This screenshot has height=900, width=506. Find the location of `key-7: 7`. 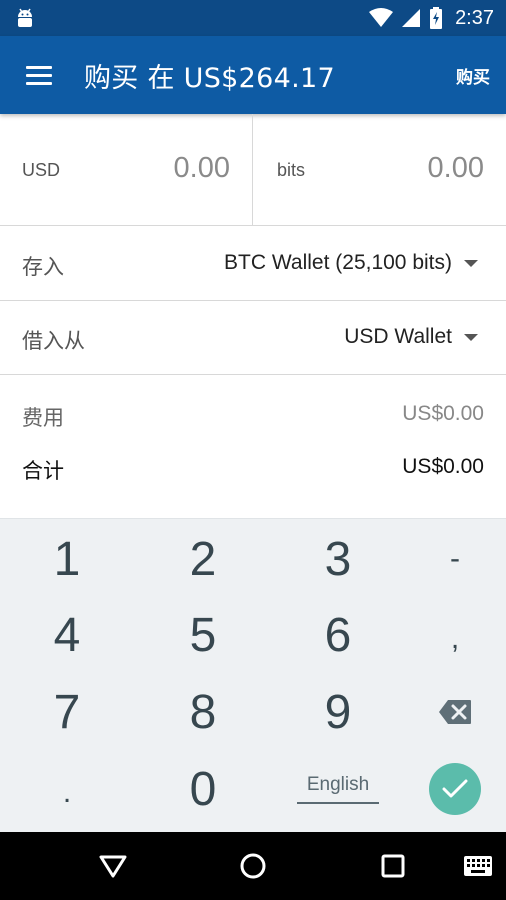

key-7: 7 is located at coordinates (67, 712).